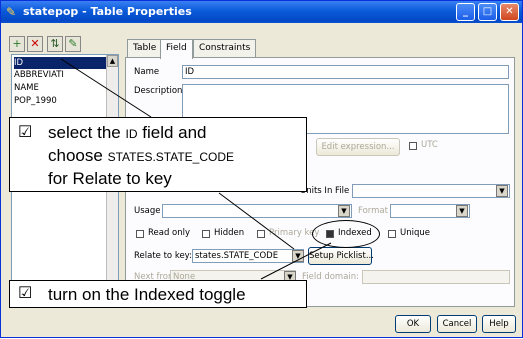 Image resolution: width=523 pixels, height=339 pixels. What do you see at coordinates (206, 234) in the screenshot?
I see `hidden-checkbox` at bounding box center [206, 234].